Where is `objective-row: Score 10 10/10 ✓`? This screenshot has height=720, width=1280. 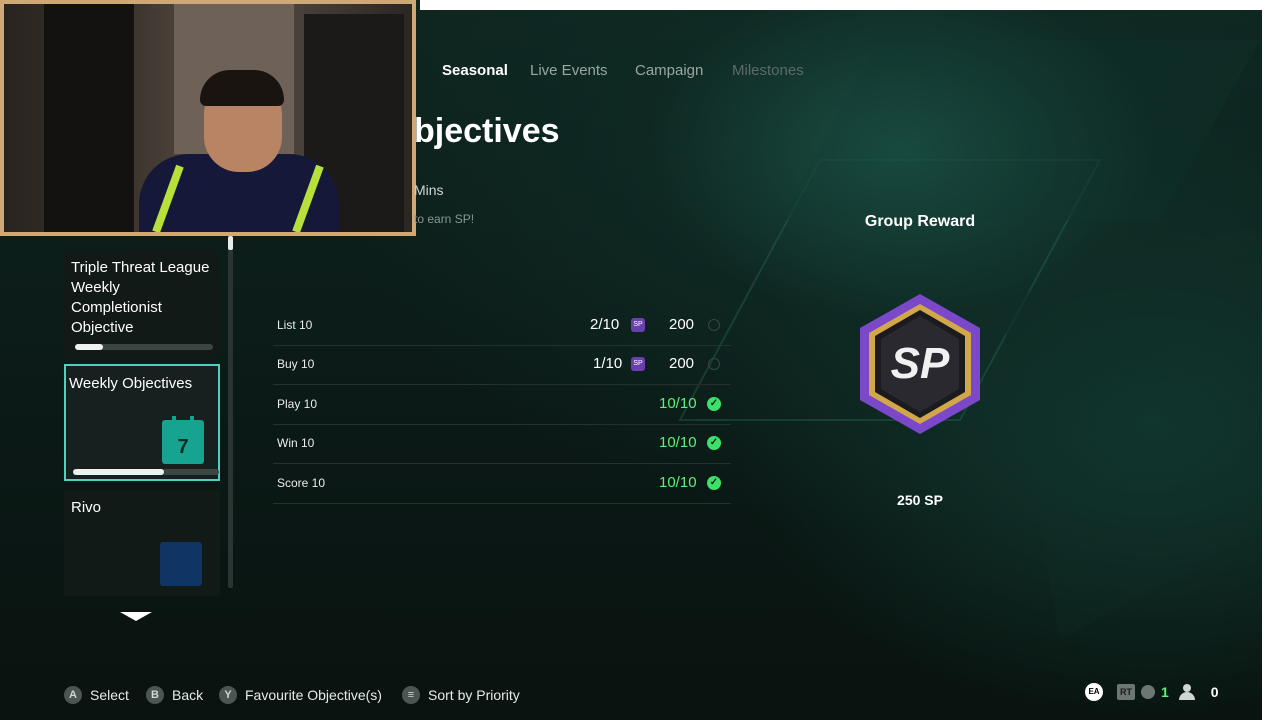
objective-row: Score 10 10/10 ✓ is located at coordinates (502, 484).